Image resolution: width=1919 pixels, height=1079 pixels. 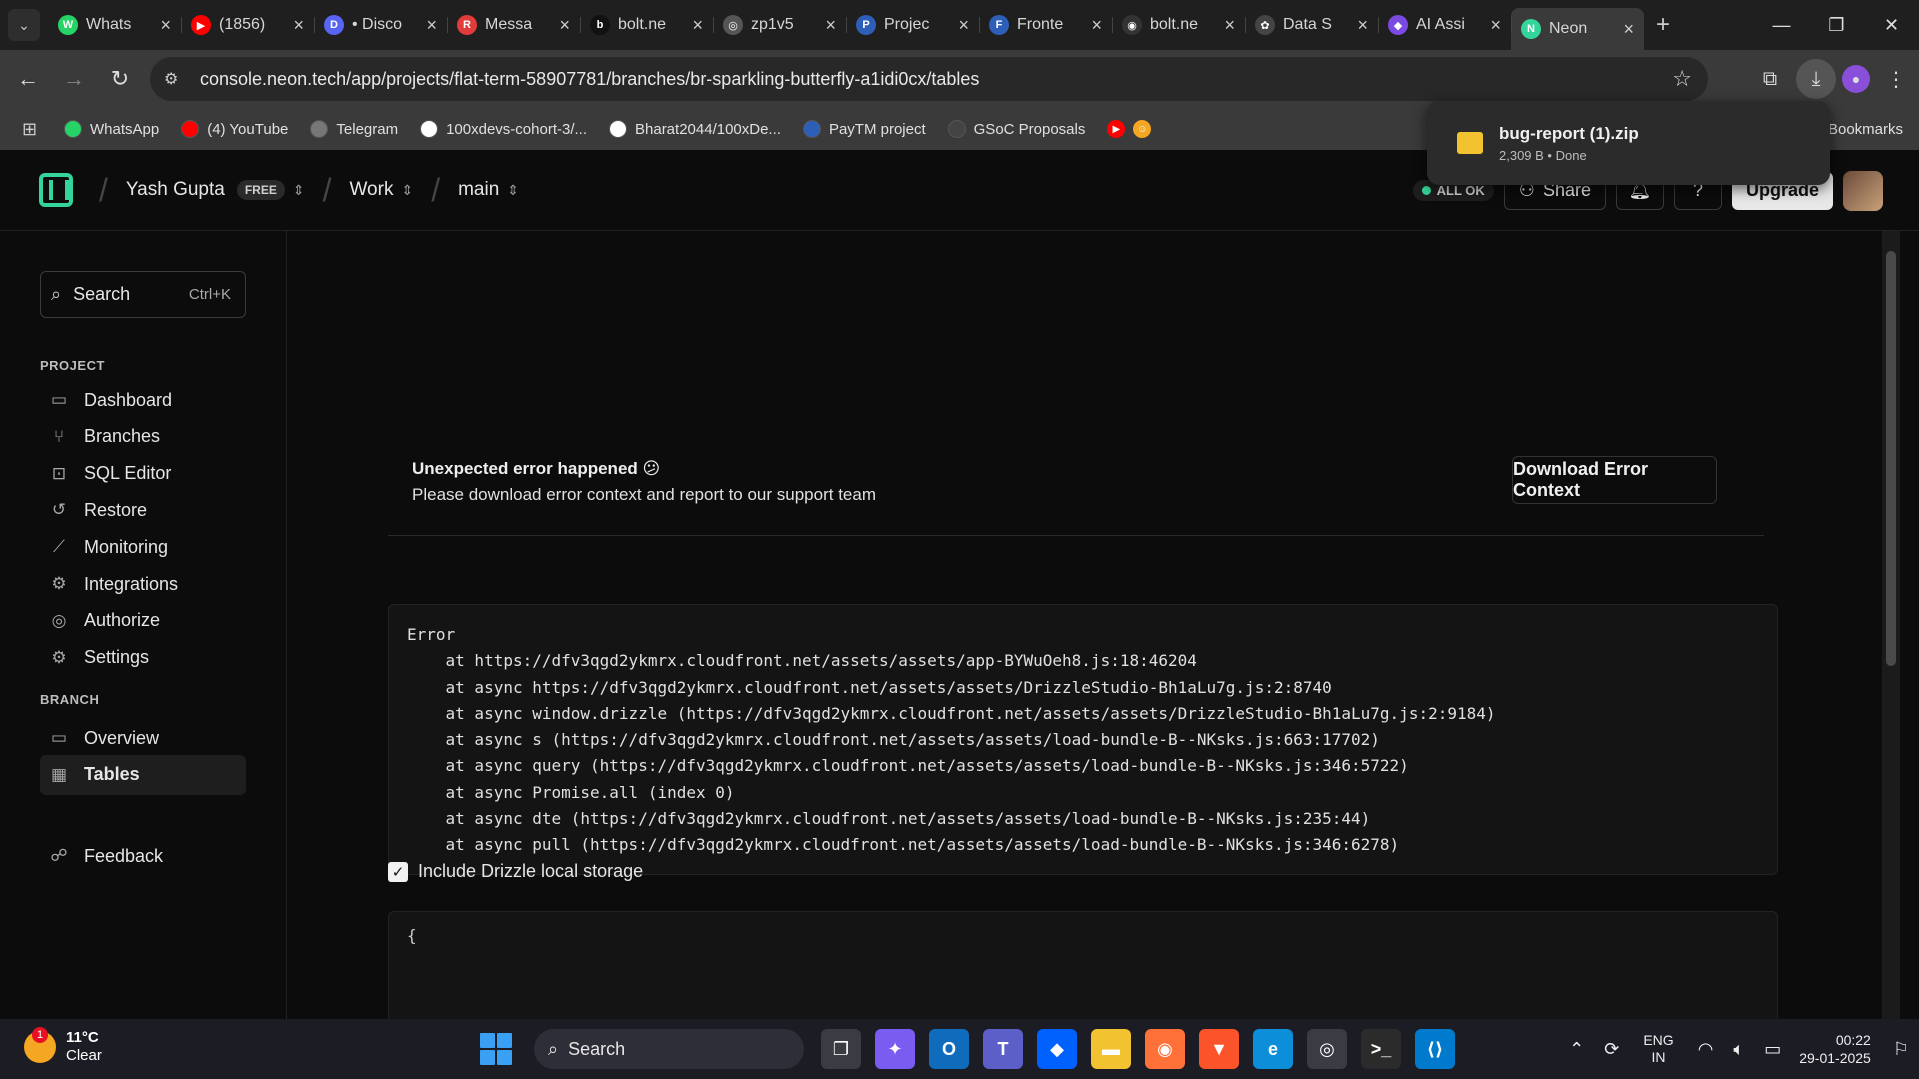 What do you see at coordinates (143, 584) in the screenshot?
I see `sidebar-item-integrations: ⚙ Integrations` at bounding box center [143, 584].